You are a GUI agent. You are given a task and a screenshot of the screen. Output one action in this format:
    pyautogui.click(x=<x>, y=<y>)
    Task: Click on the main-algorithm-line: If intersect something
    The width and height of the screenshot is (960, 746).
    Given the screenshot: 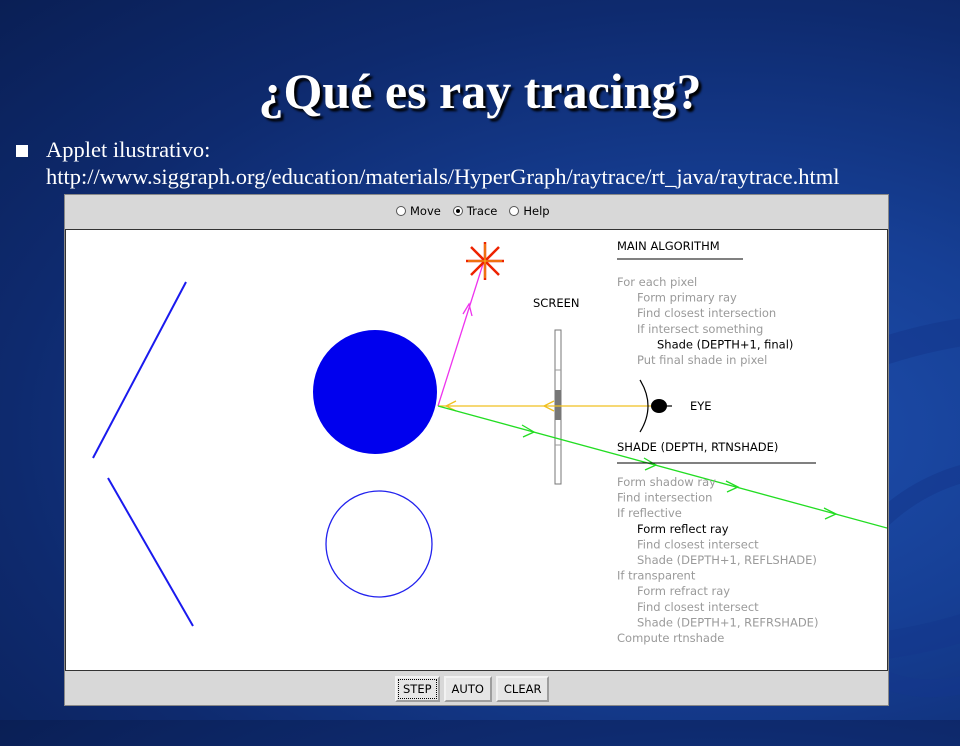 What is the action you would take?
    pyautogui.click(x=700, y=329)
    